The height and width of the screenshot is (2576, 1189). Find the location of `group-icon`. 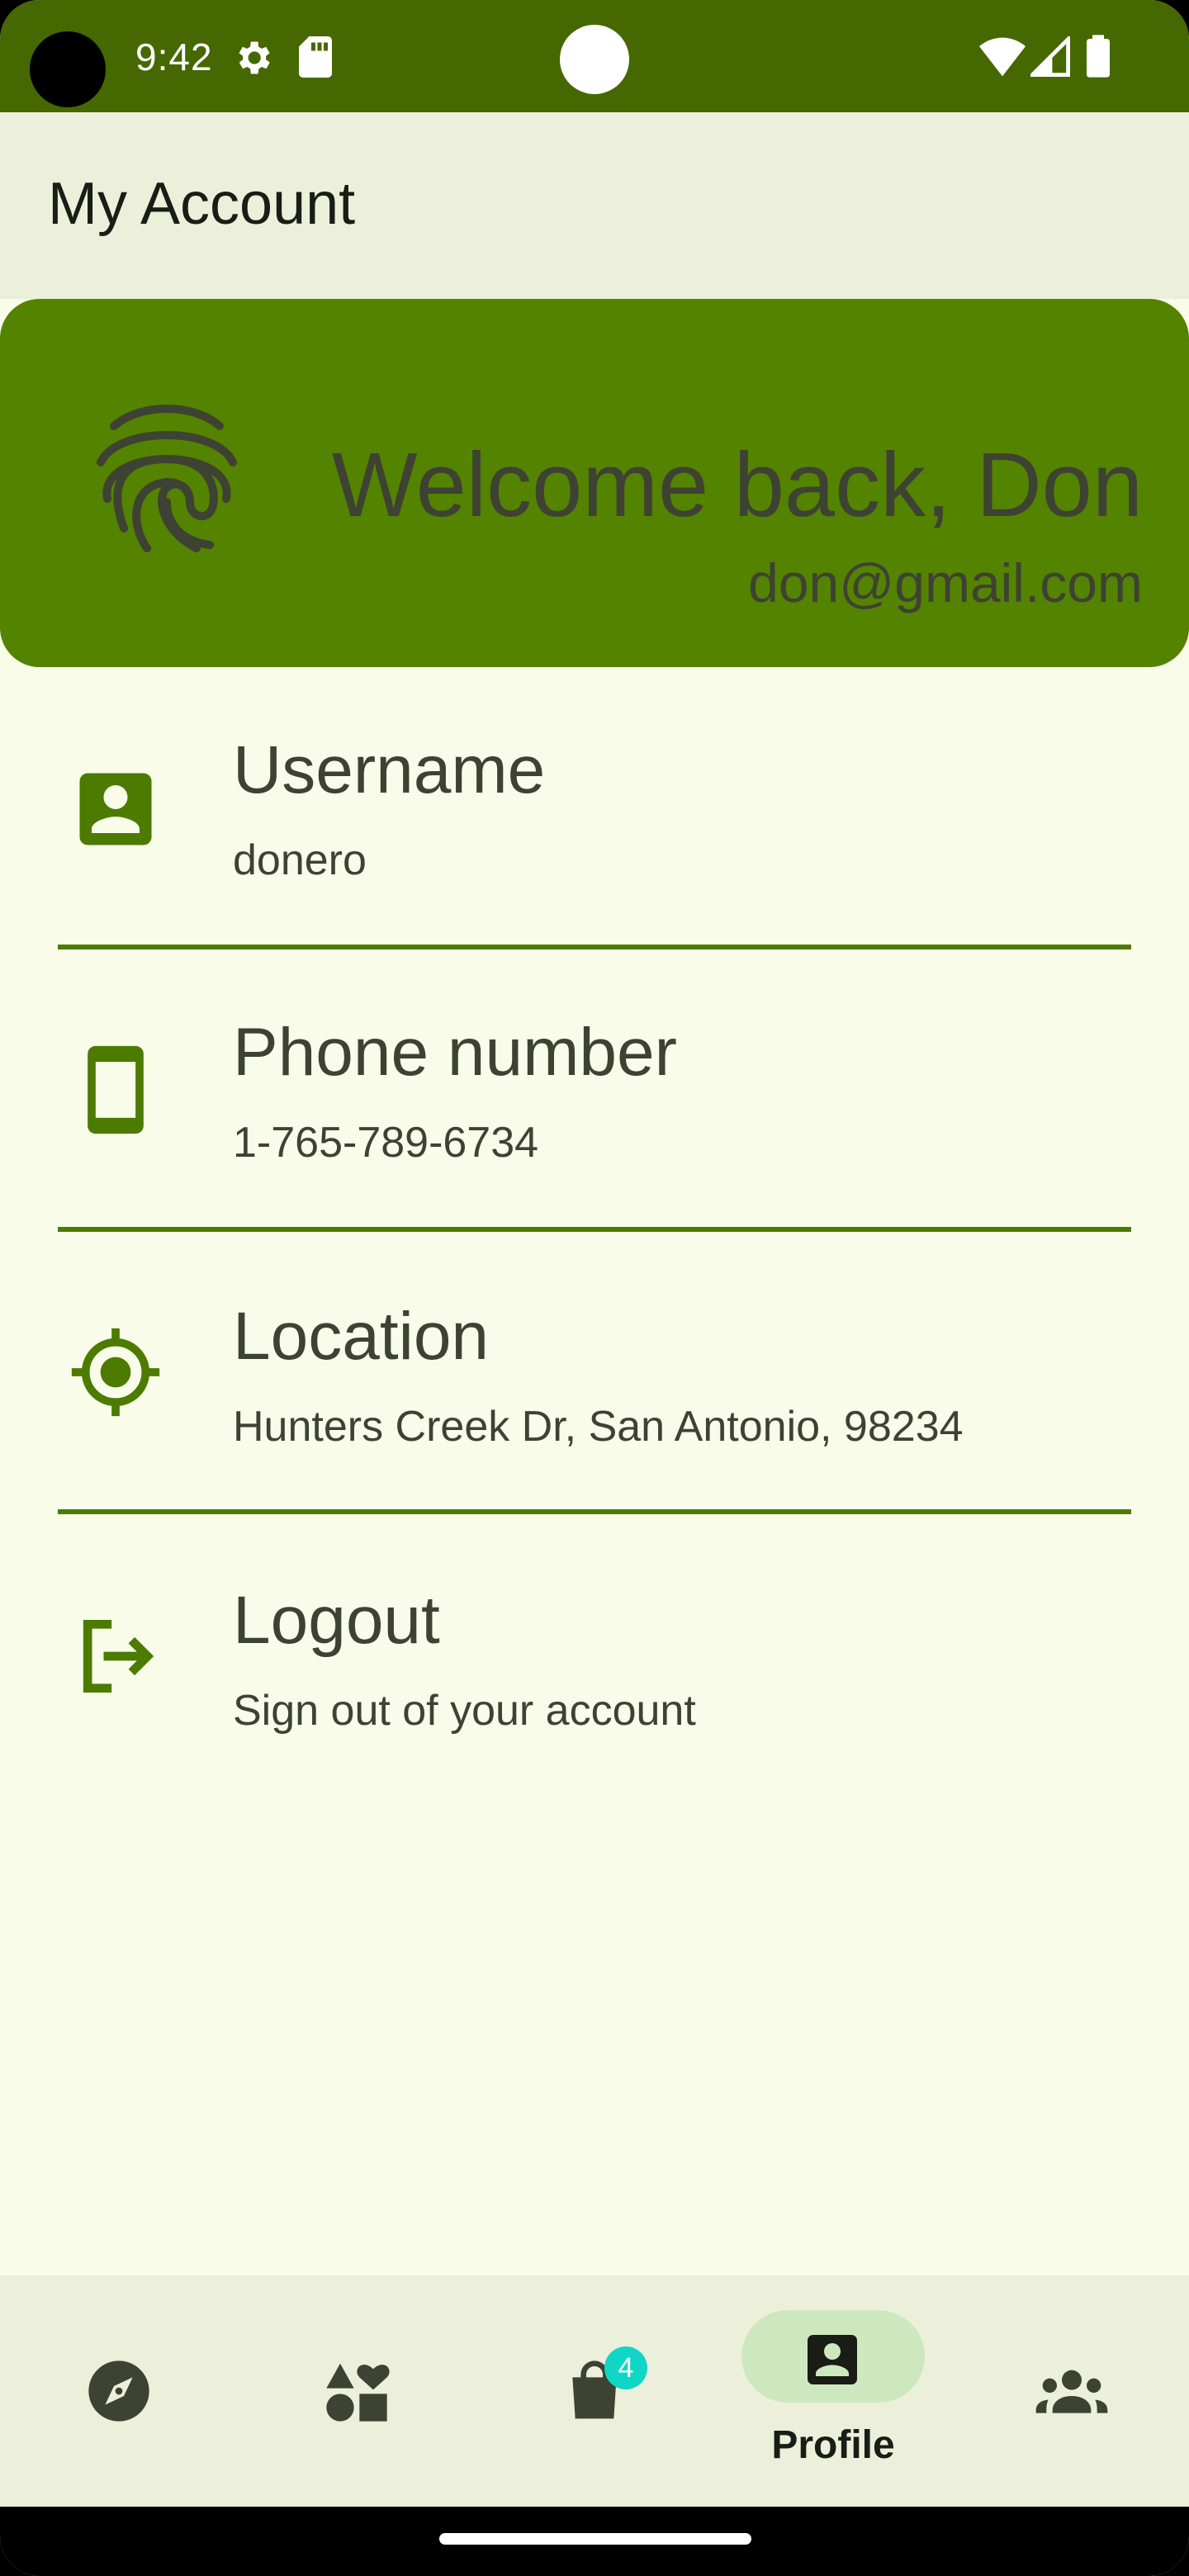

group-icon is located at coordinates (1071, 2391).